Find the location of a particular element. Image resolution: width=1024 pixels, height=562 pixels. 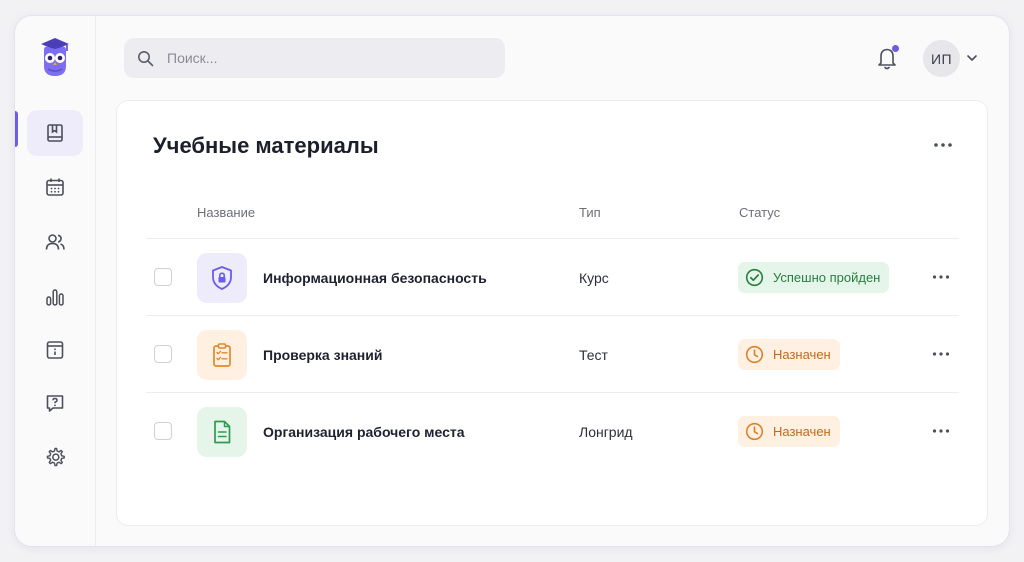

check-circle-icon is located at coordinates (754, 277).